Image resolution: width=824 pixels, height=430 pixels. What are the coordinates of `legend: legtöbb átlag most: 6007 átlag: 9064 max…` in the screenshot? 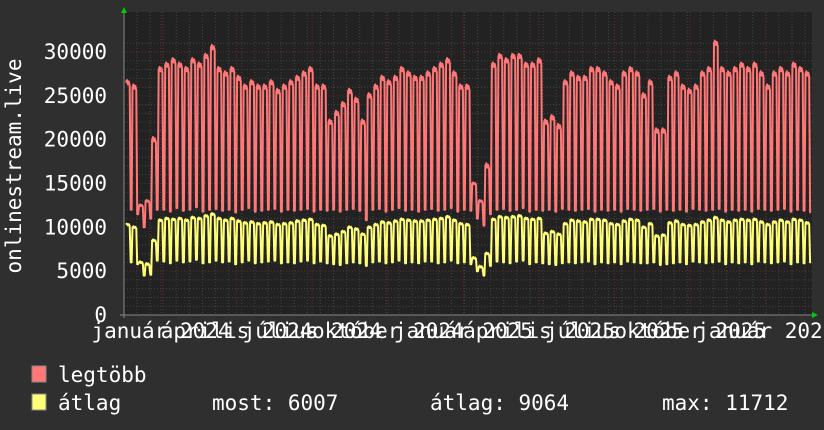 It's located at (409, 389).